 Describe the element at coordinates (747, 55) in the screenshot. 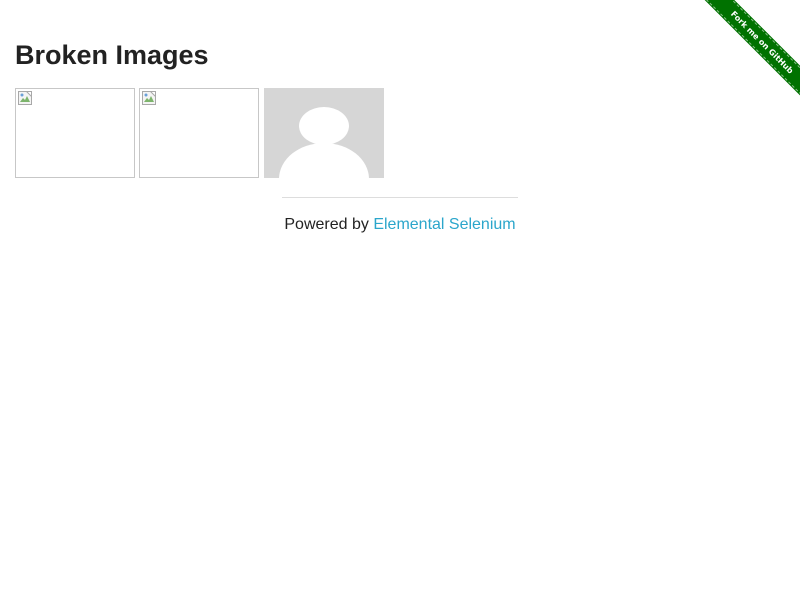

I see `fork-me-on-github-ribbon: Fork me on GitHub` at that location.